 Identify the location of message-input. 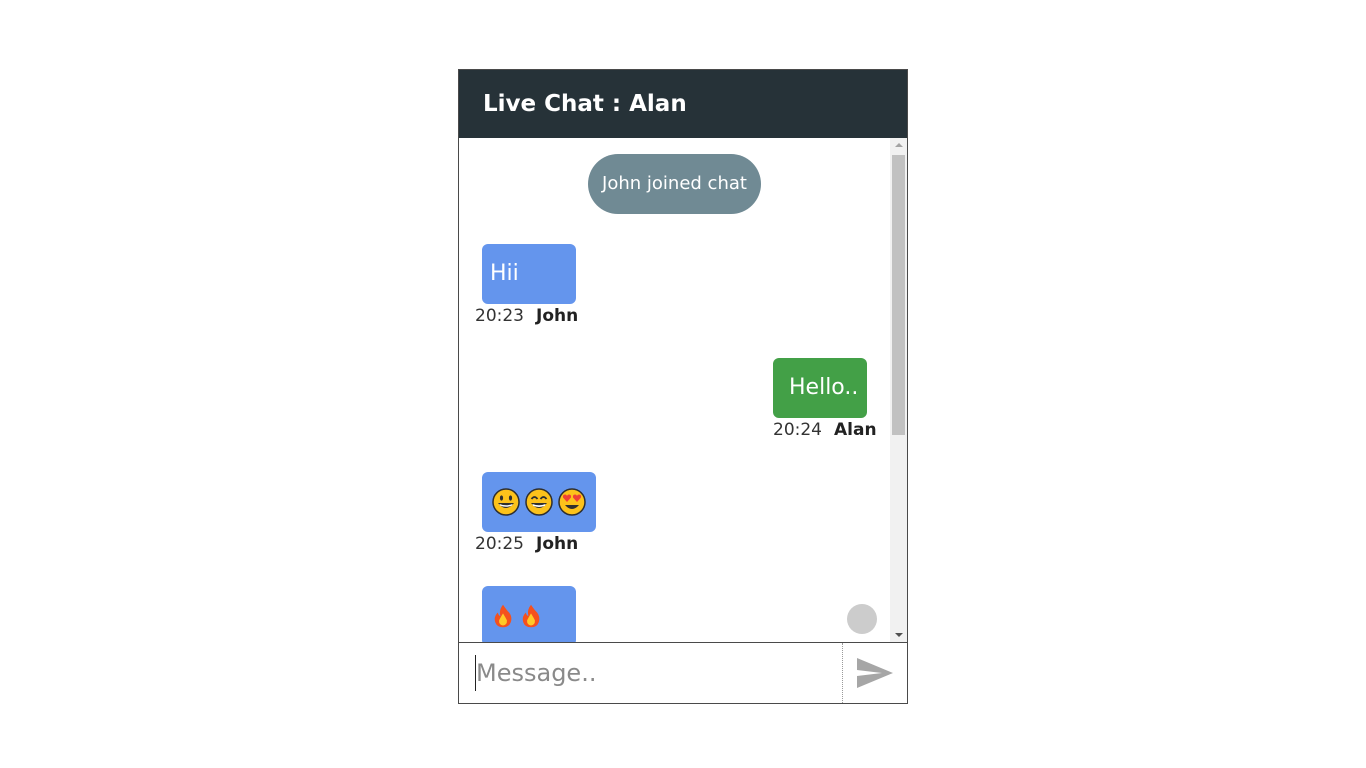
(655, 673).